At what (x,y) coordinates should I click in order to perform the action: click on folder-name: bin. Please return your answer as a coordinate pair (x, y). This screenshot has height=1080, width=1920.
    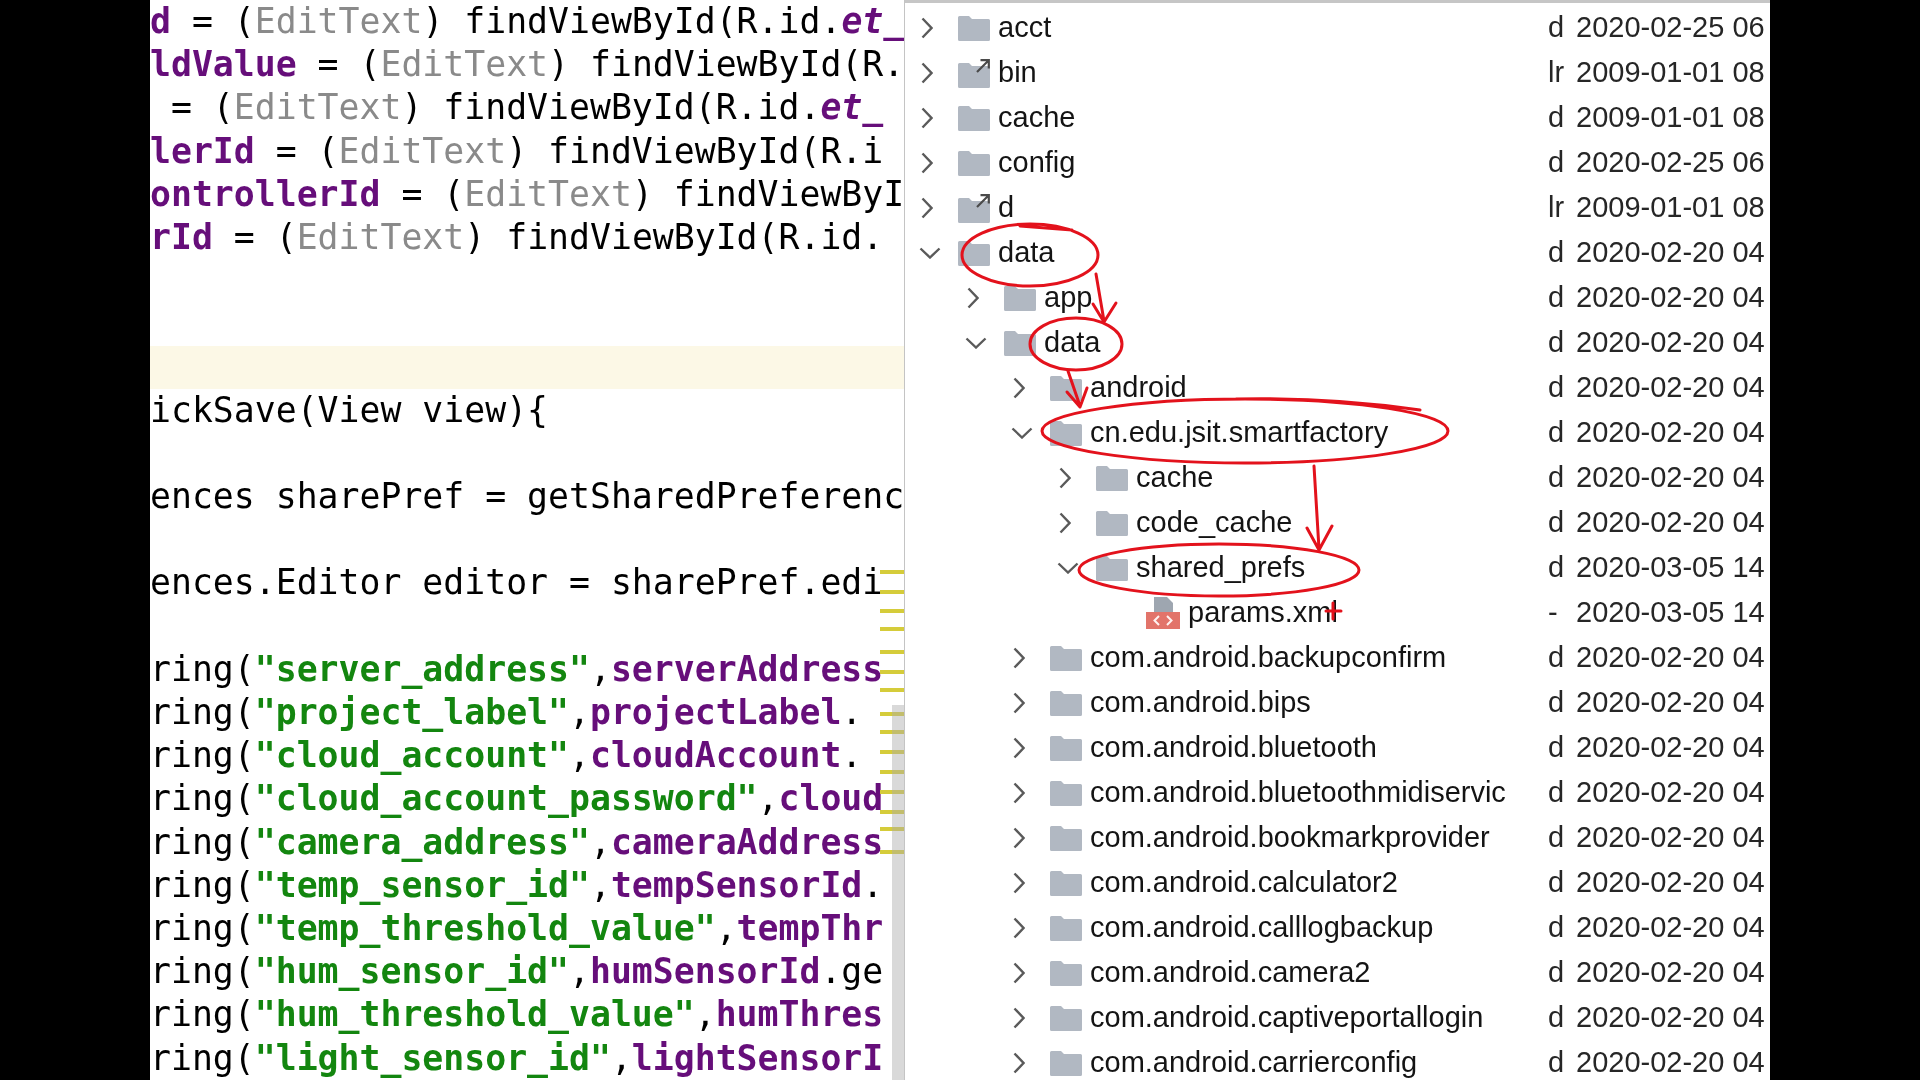
    Looking at the image, I should click on (1017, 72).